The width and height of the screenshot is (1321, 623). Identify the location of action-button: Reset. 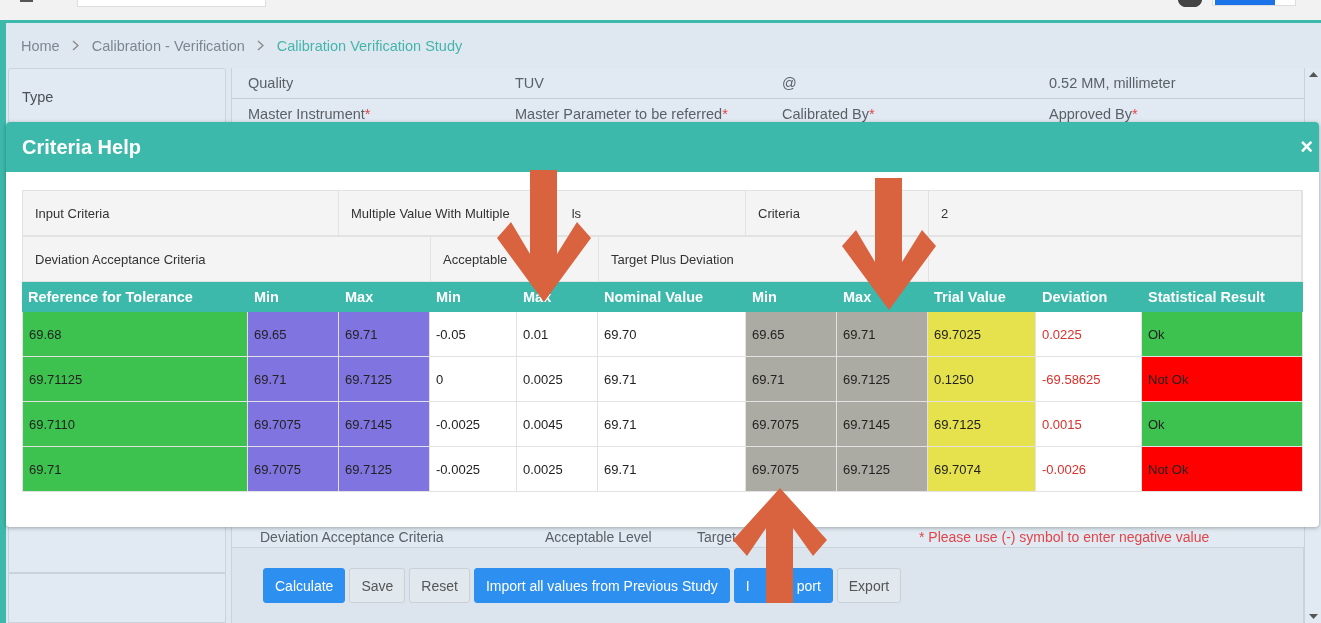
(439, 585).